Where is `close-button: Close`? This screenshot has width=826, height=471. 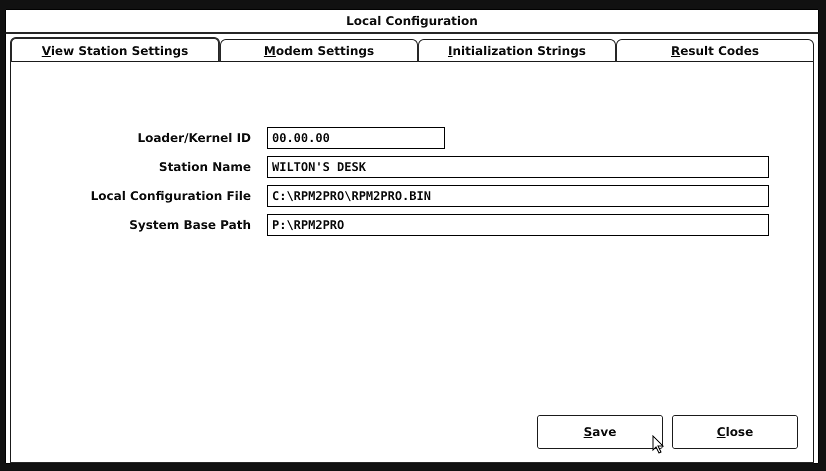
close-button: Close is located at coordinates (735, 432).